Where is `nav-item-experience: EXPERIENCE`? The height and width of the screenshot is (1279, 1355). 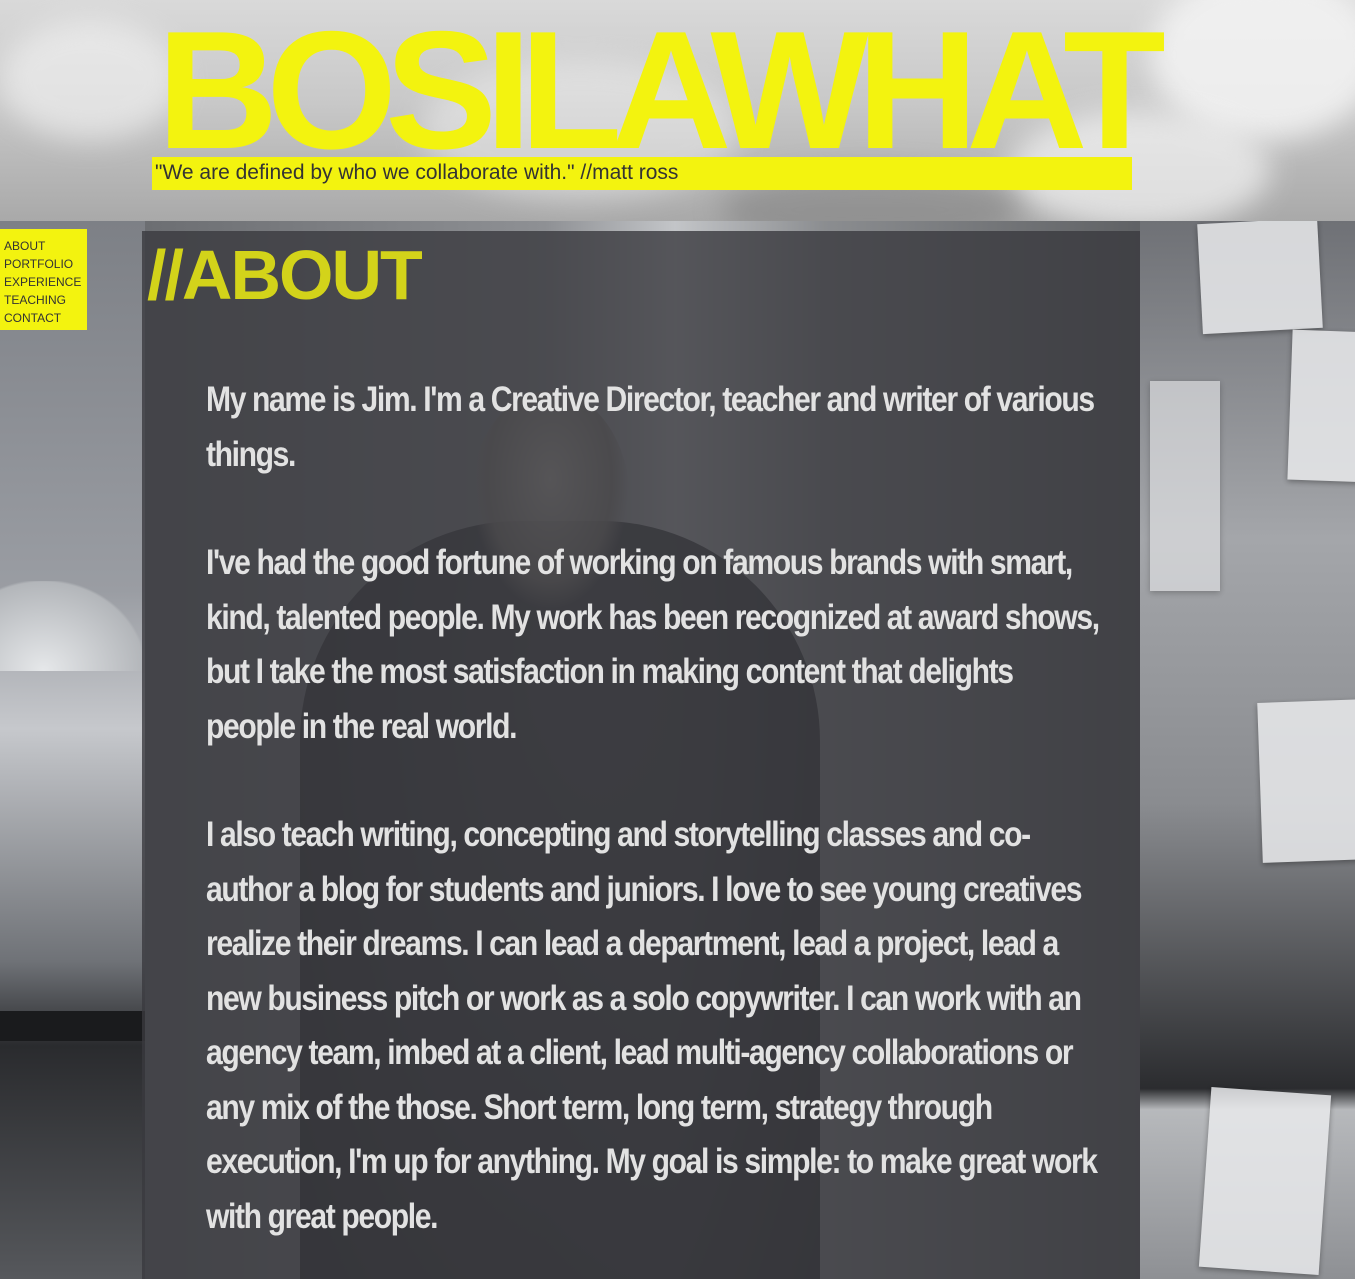 nav-item-experience: EXPERIENCE is located at coordinates (45, 282).